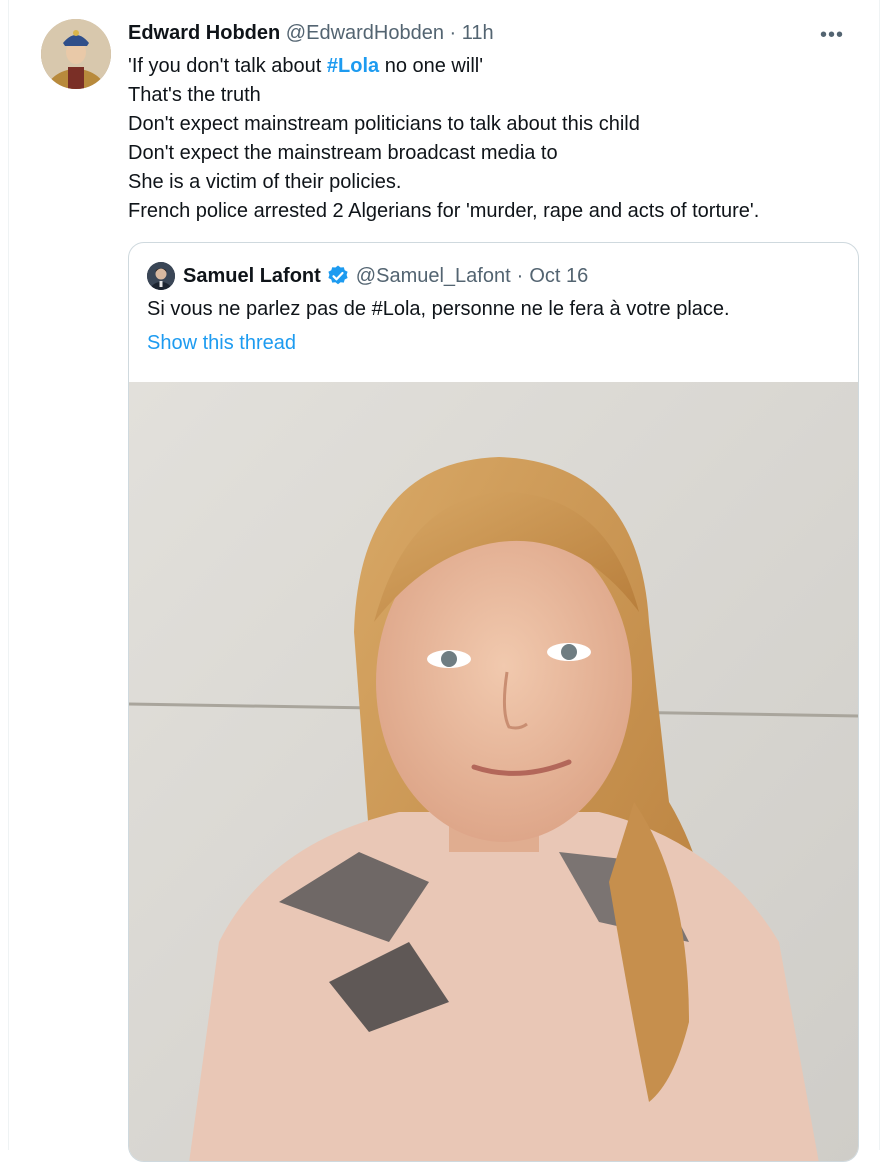  Describe the element at coordinates (221, 343) in the screenshot. I see `show-thread-link: Show this thread` at that location.